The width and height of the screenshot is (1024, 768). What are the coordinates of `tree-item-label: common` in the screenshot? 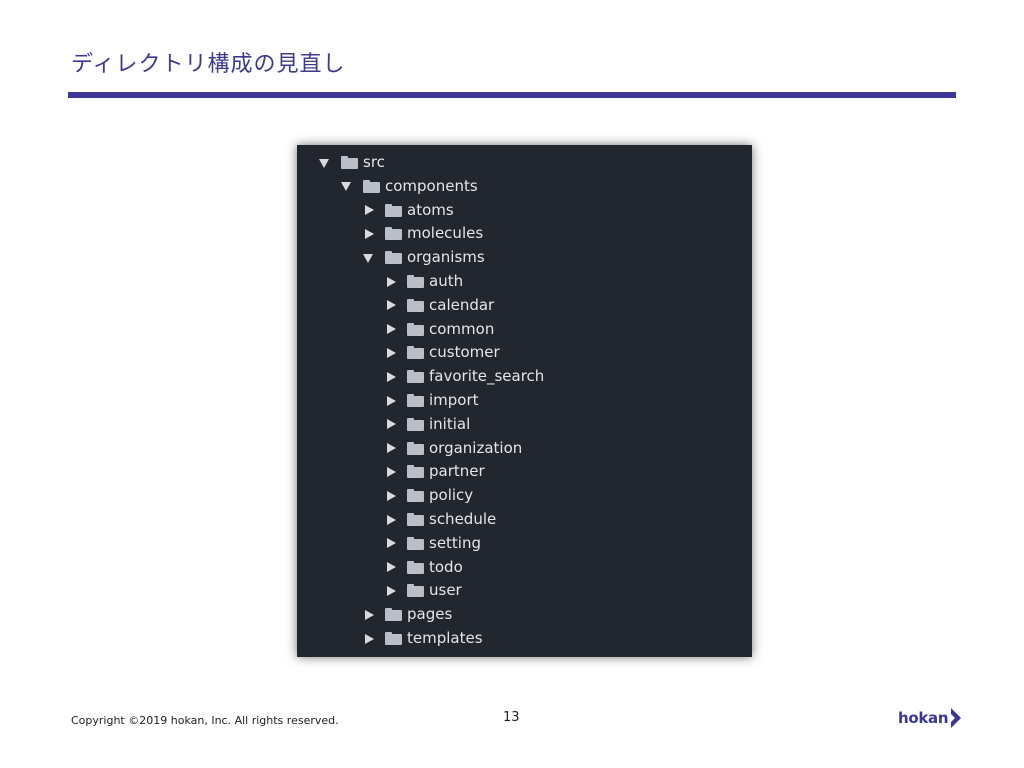 It's located at (462, 328).